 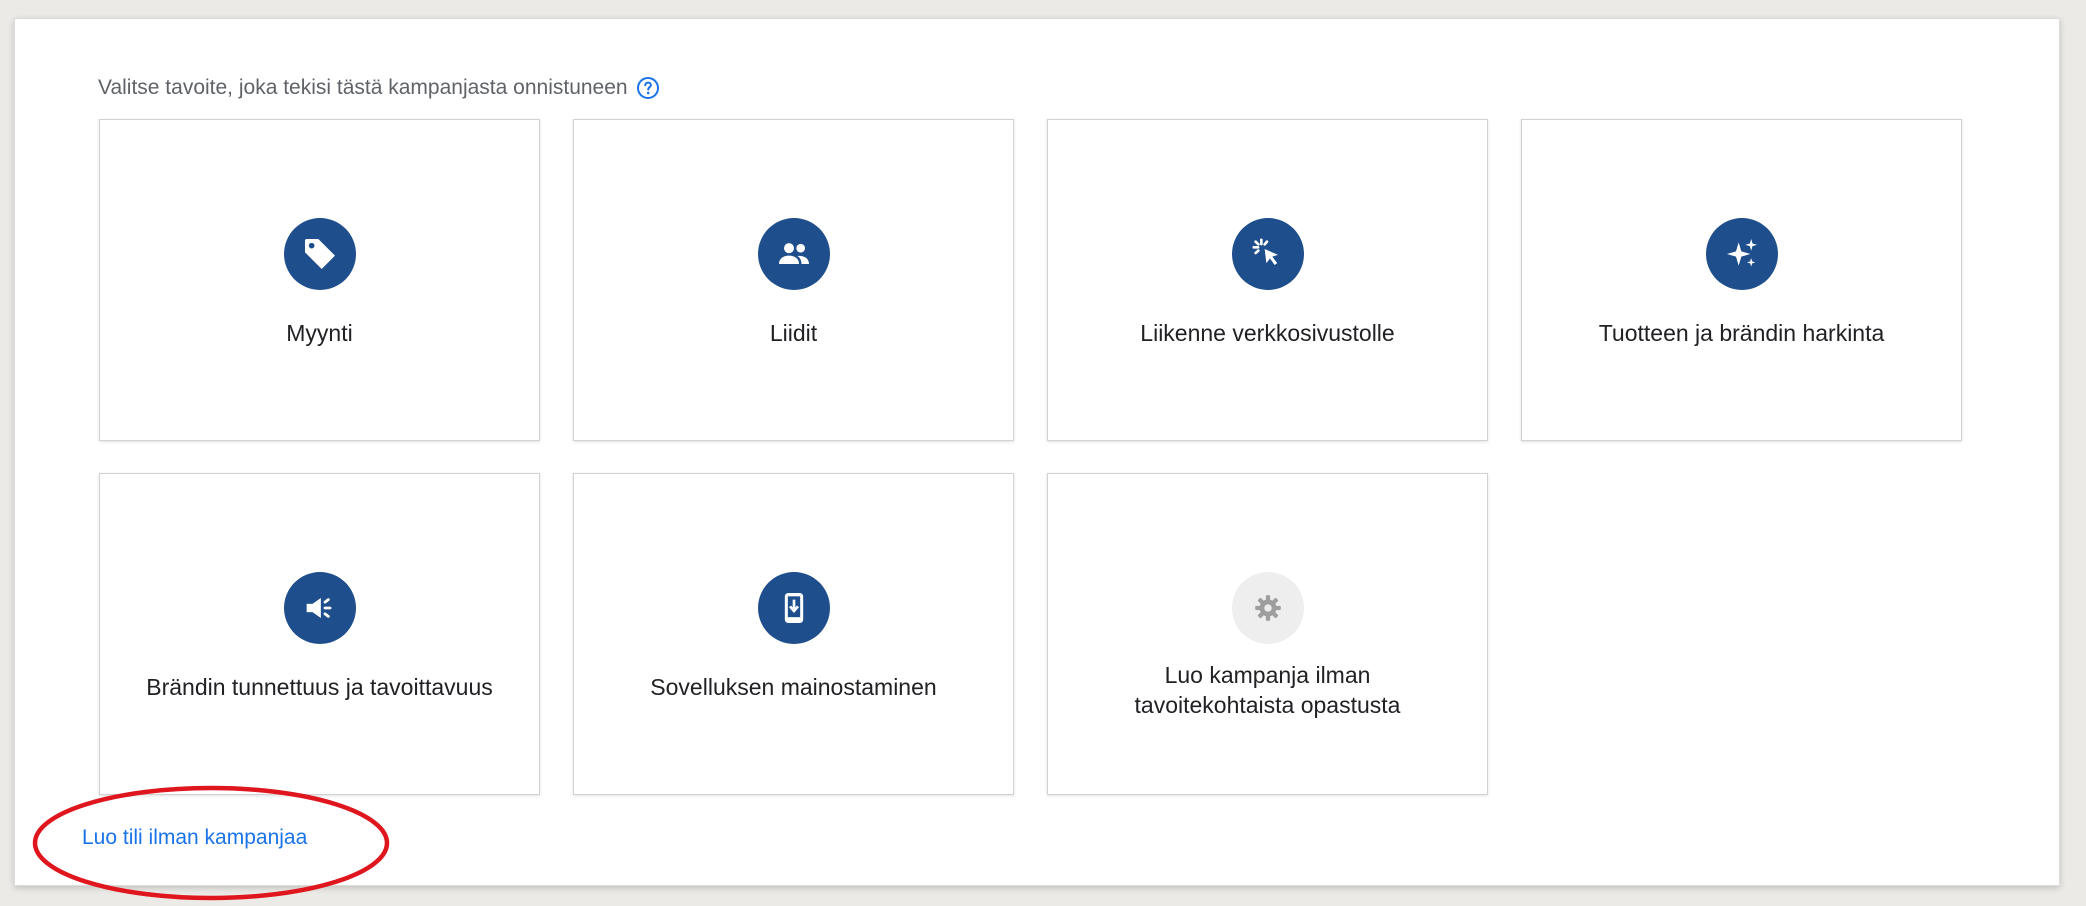 I want to click on goal-card-sales: Myynti, so click(x=319, y=280).